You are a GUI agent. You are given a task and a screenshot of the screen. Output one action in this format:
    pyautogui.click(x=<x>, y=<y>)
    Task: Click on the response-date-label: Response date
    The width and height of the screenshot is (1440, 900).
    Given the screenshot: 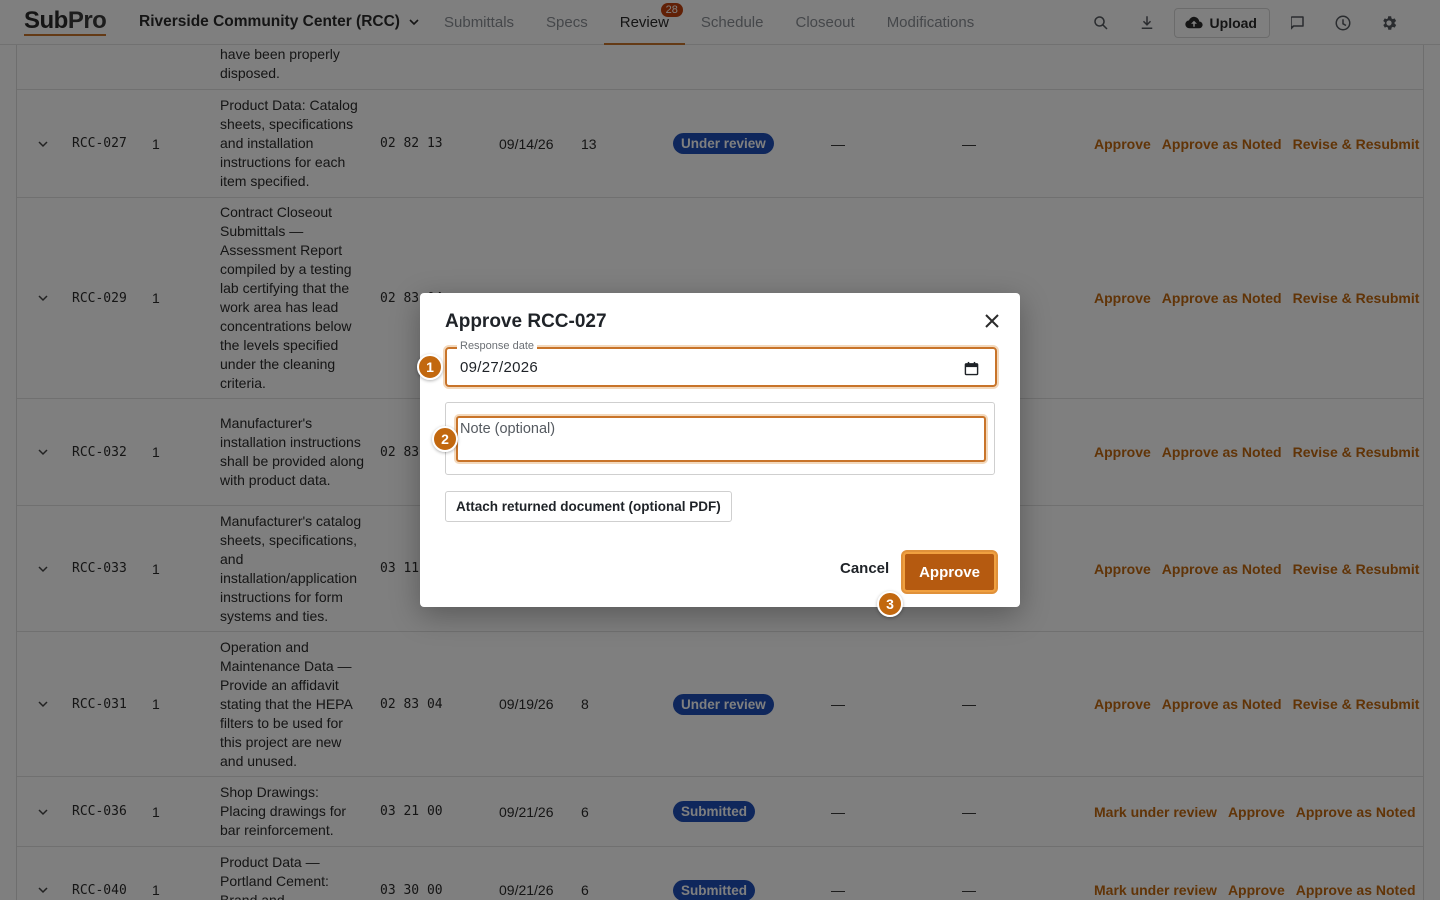 What is the action you would take?
    pyautogui.click(x=497, y=346)
    